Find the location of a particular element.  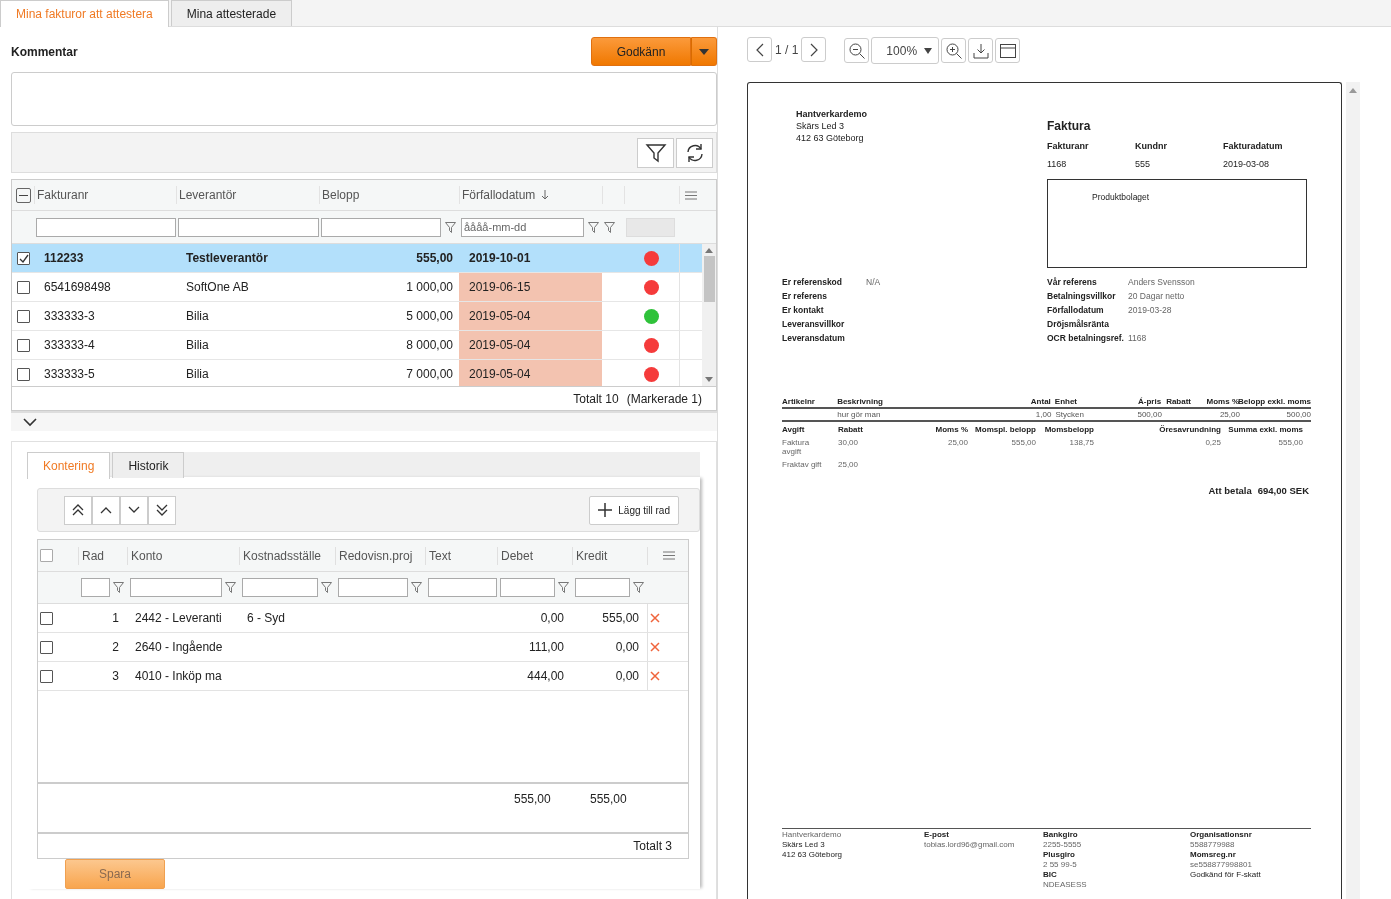

column-header: Artikelnr is located at coordinates (799, 401).